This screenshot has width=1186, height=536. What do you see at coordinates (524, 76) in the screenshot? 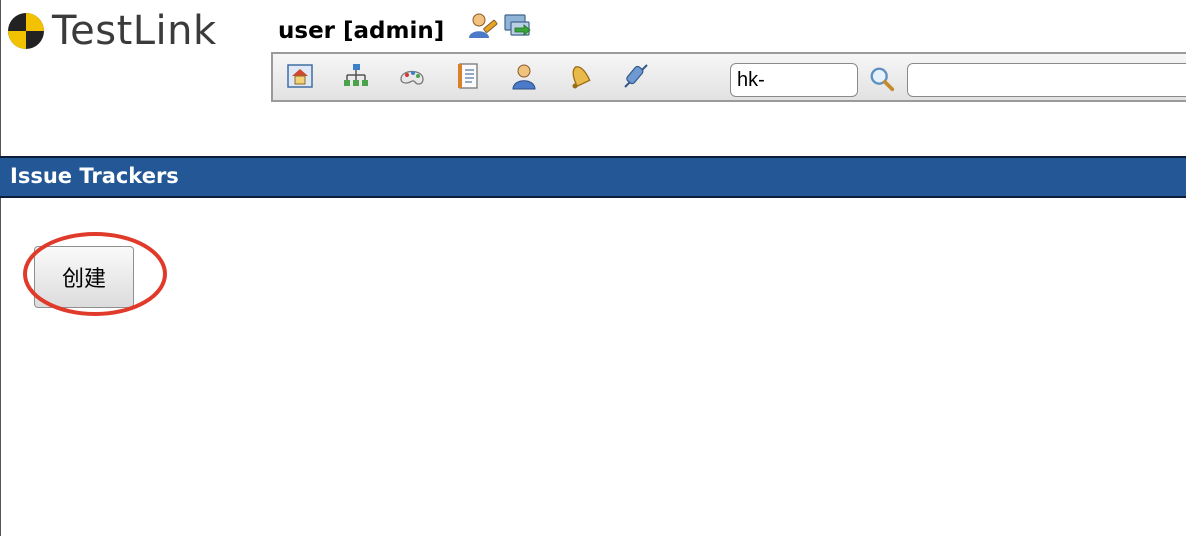
I see `user-management-icon` at bounding box center [524, 76].